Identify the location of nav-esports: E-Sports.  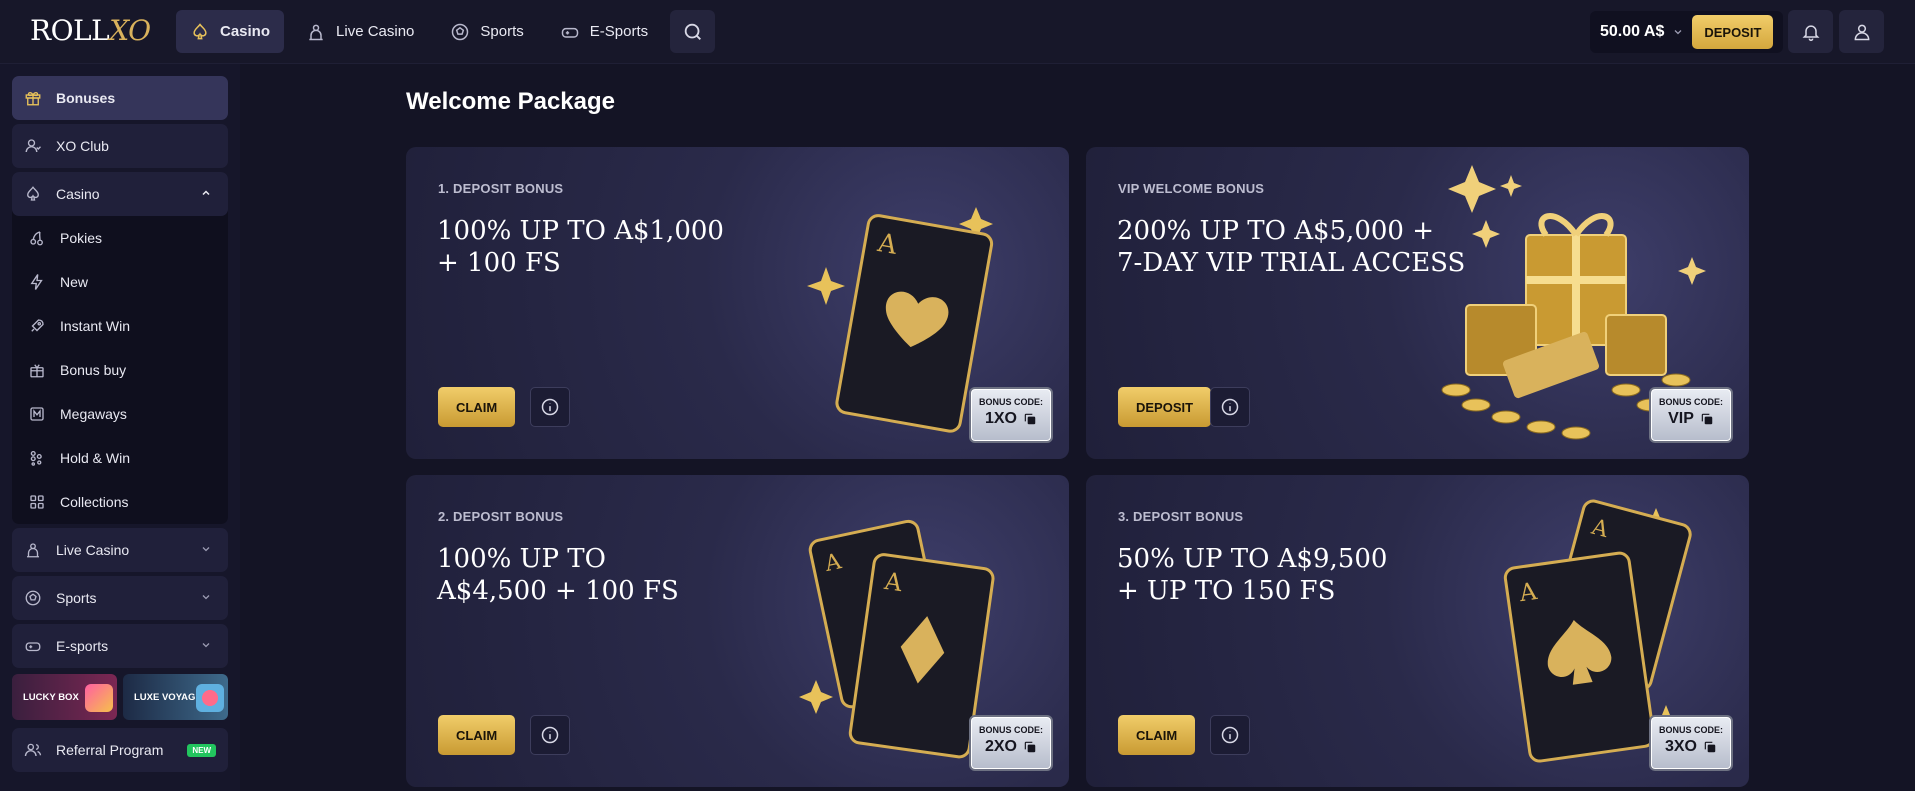
(604, 31).